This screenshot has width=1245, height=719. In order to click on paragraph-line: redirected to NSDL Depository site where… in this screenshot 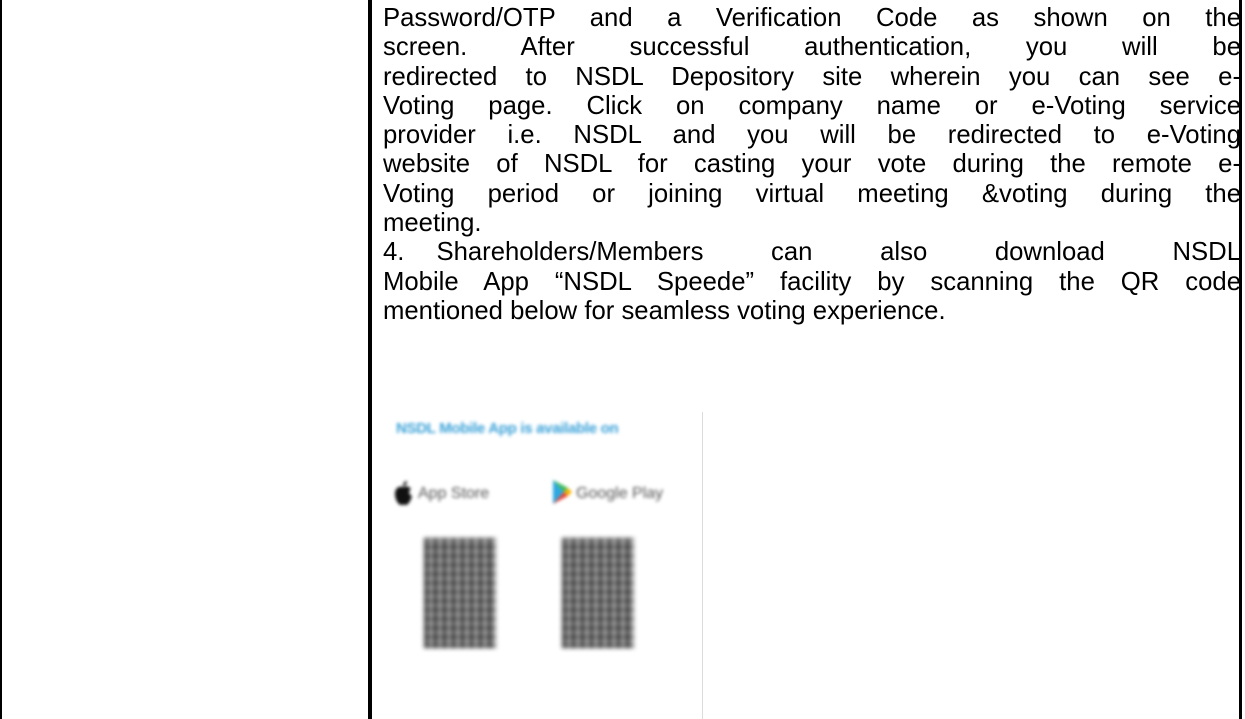, I will do `click(812, 76)`.